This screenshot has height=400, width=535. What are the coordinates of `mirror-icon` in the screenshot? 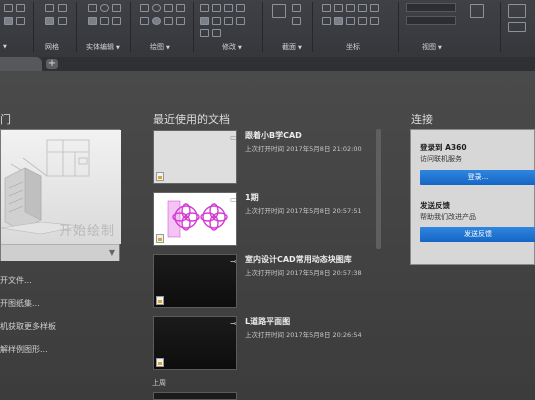 It's located at (204, 21).